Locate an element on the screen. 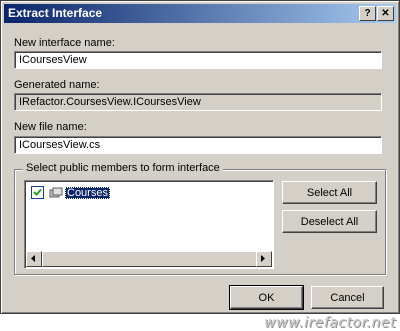  checkmark-icon is located at coordinates (37, 192).